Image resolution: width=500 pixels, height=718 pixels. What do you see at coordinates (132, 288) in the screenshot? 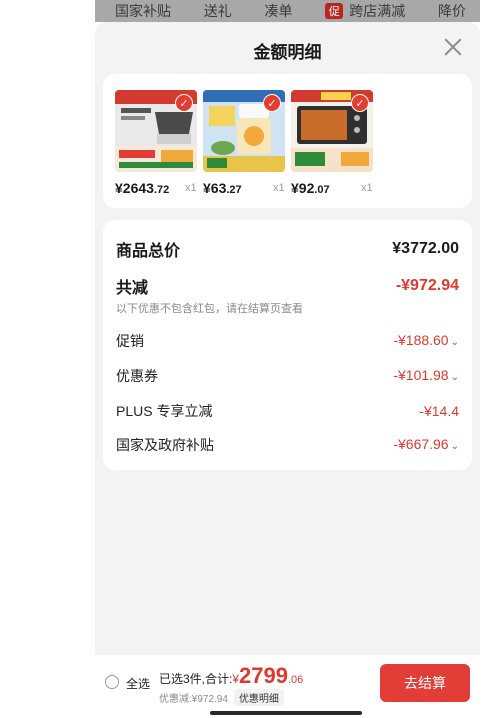
I see `total-reduction-label: 共减` at bounding box center [132, 288].